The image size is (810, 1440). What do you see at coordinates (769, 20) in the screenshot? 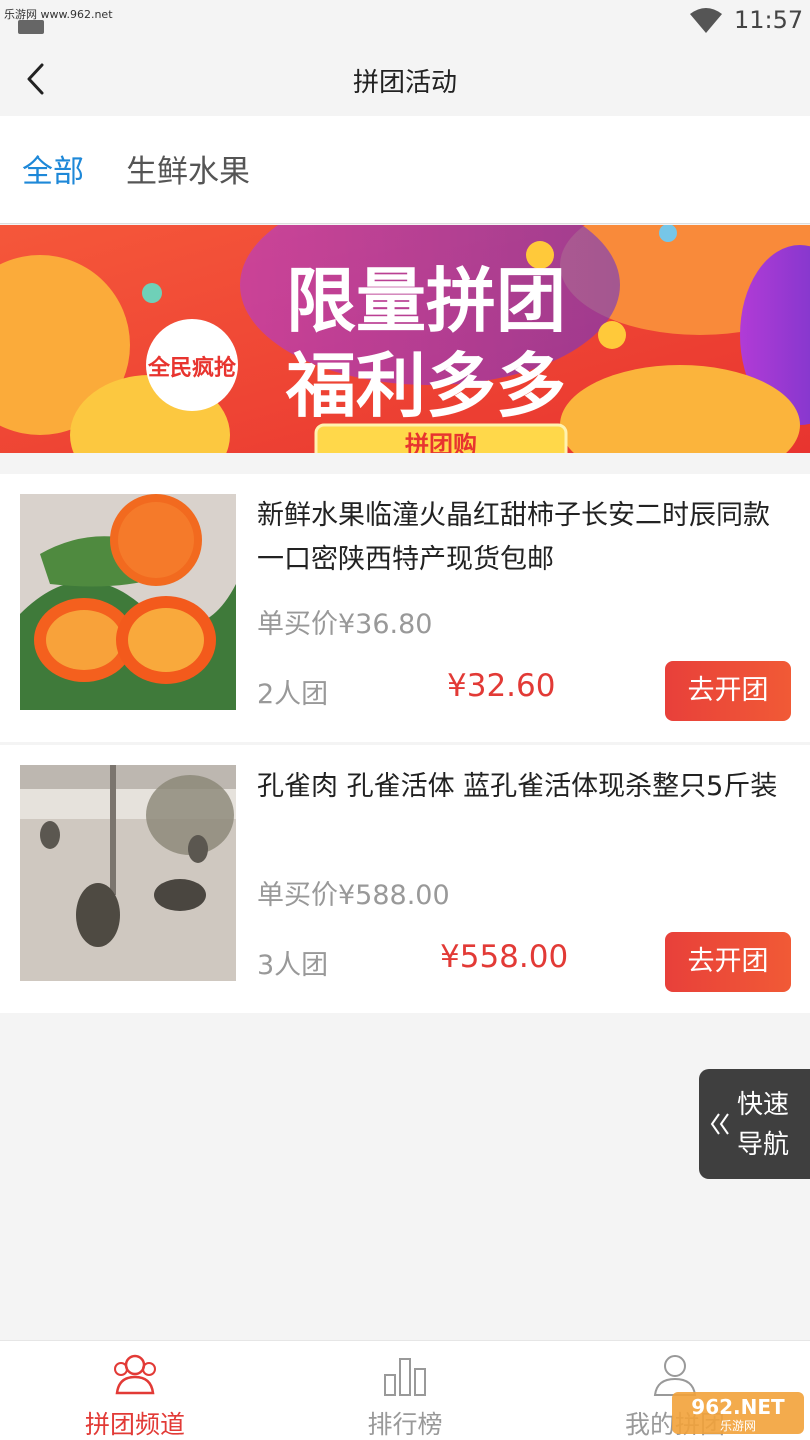
I see `status-time: 11:57` at bounding box center [769, 20].